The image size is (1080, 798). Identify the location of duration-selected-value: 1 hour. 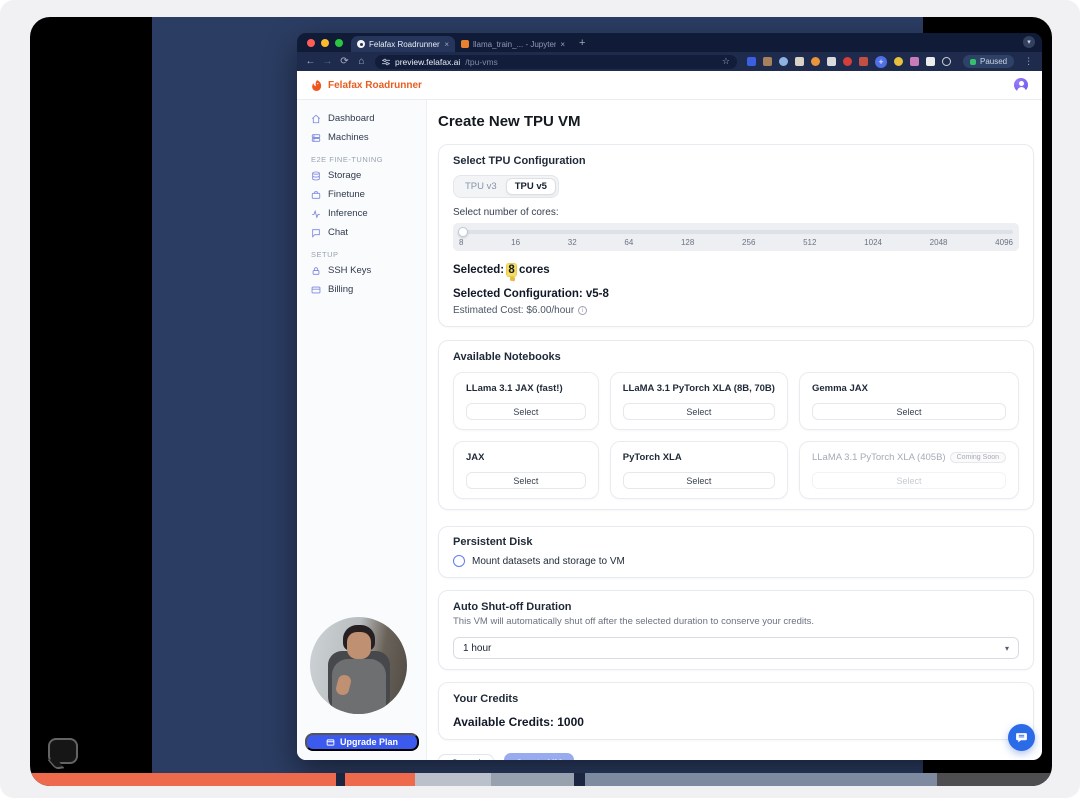
(477, 648).